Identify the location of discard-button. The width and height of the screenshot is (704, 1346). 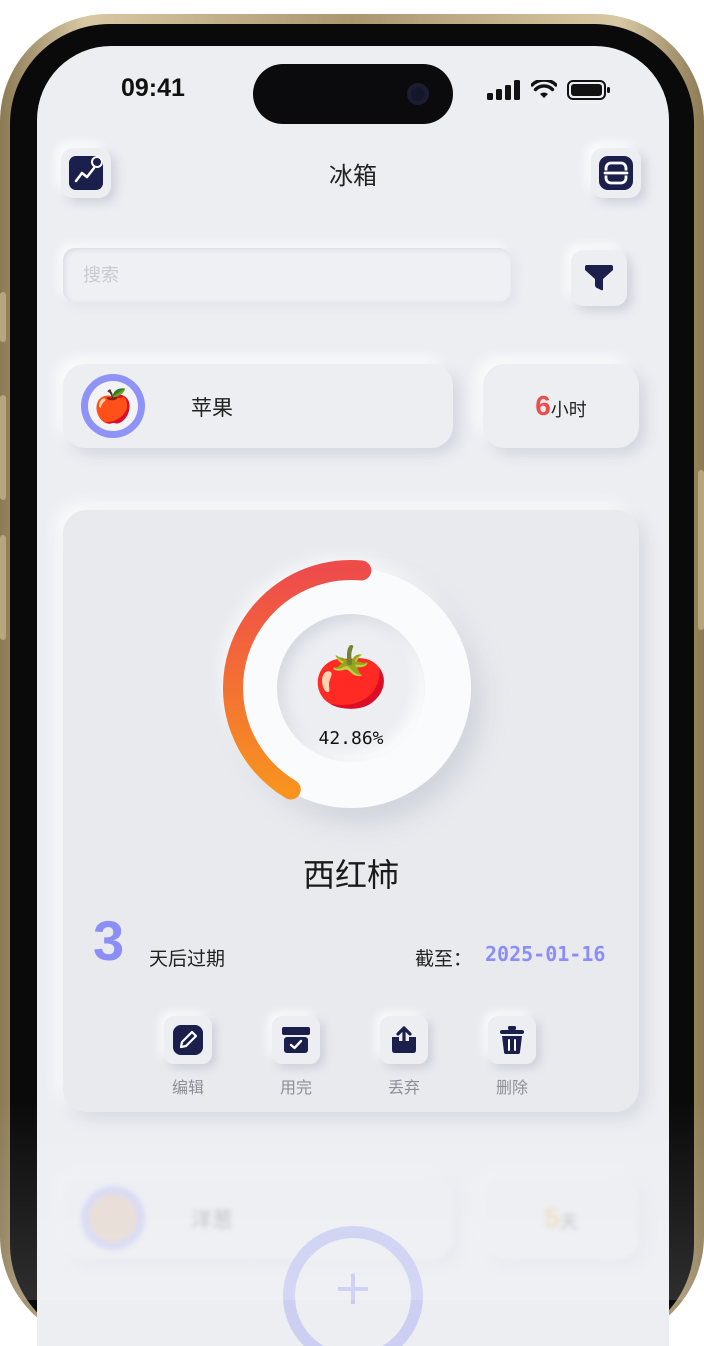
(404, 1040).